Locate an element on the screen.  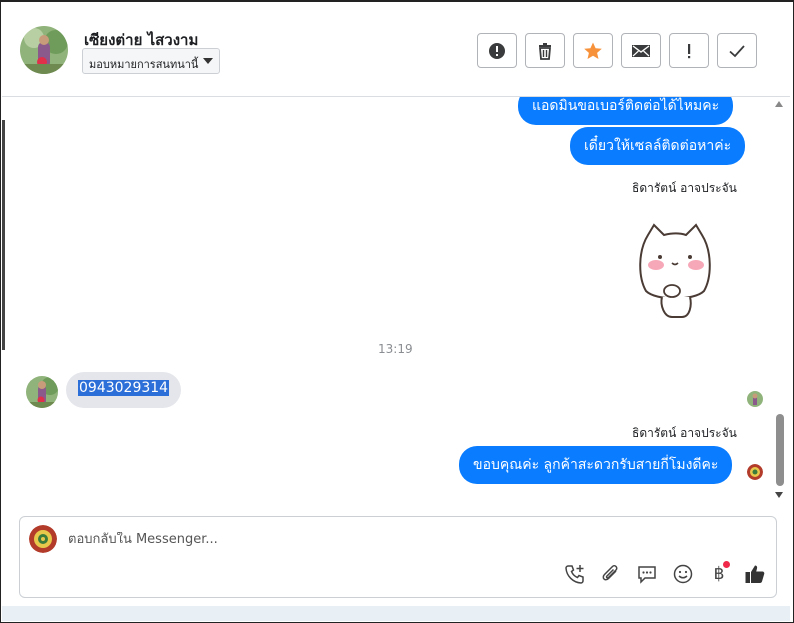
phone-add-icon is located at coordinates (574, 574).